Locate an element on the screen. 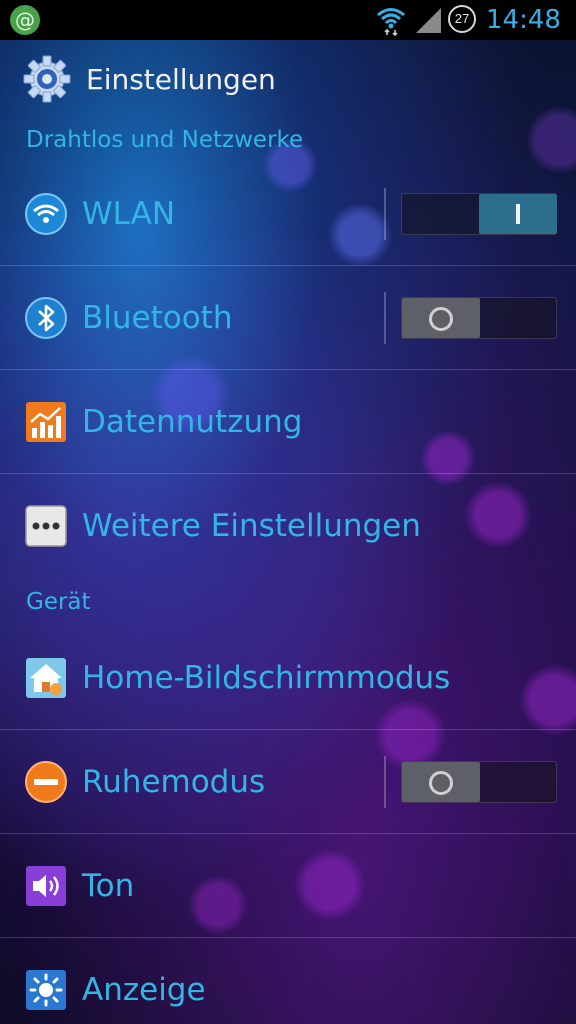 Image resolution: width=576 pixels, height=1024 pixels. row-label: Home-Bildschirmmodus is located at coordinates (266, 678).